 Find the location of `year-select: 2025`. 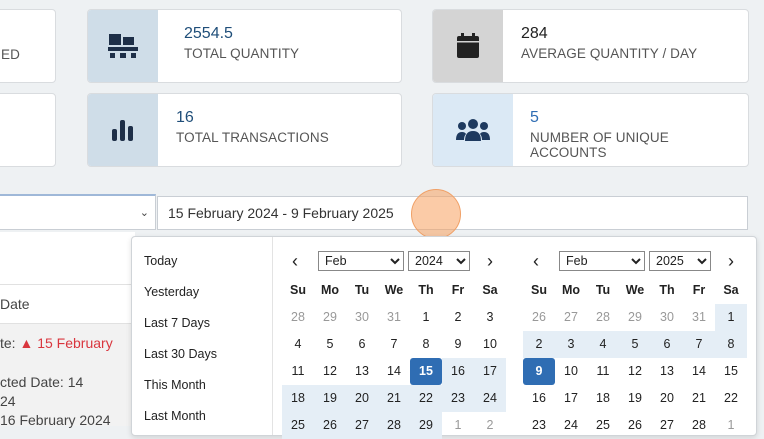

year-select: 2025 is located at coordinates (680, 261).